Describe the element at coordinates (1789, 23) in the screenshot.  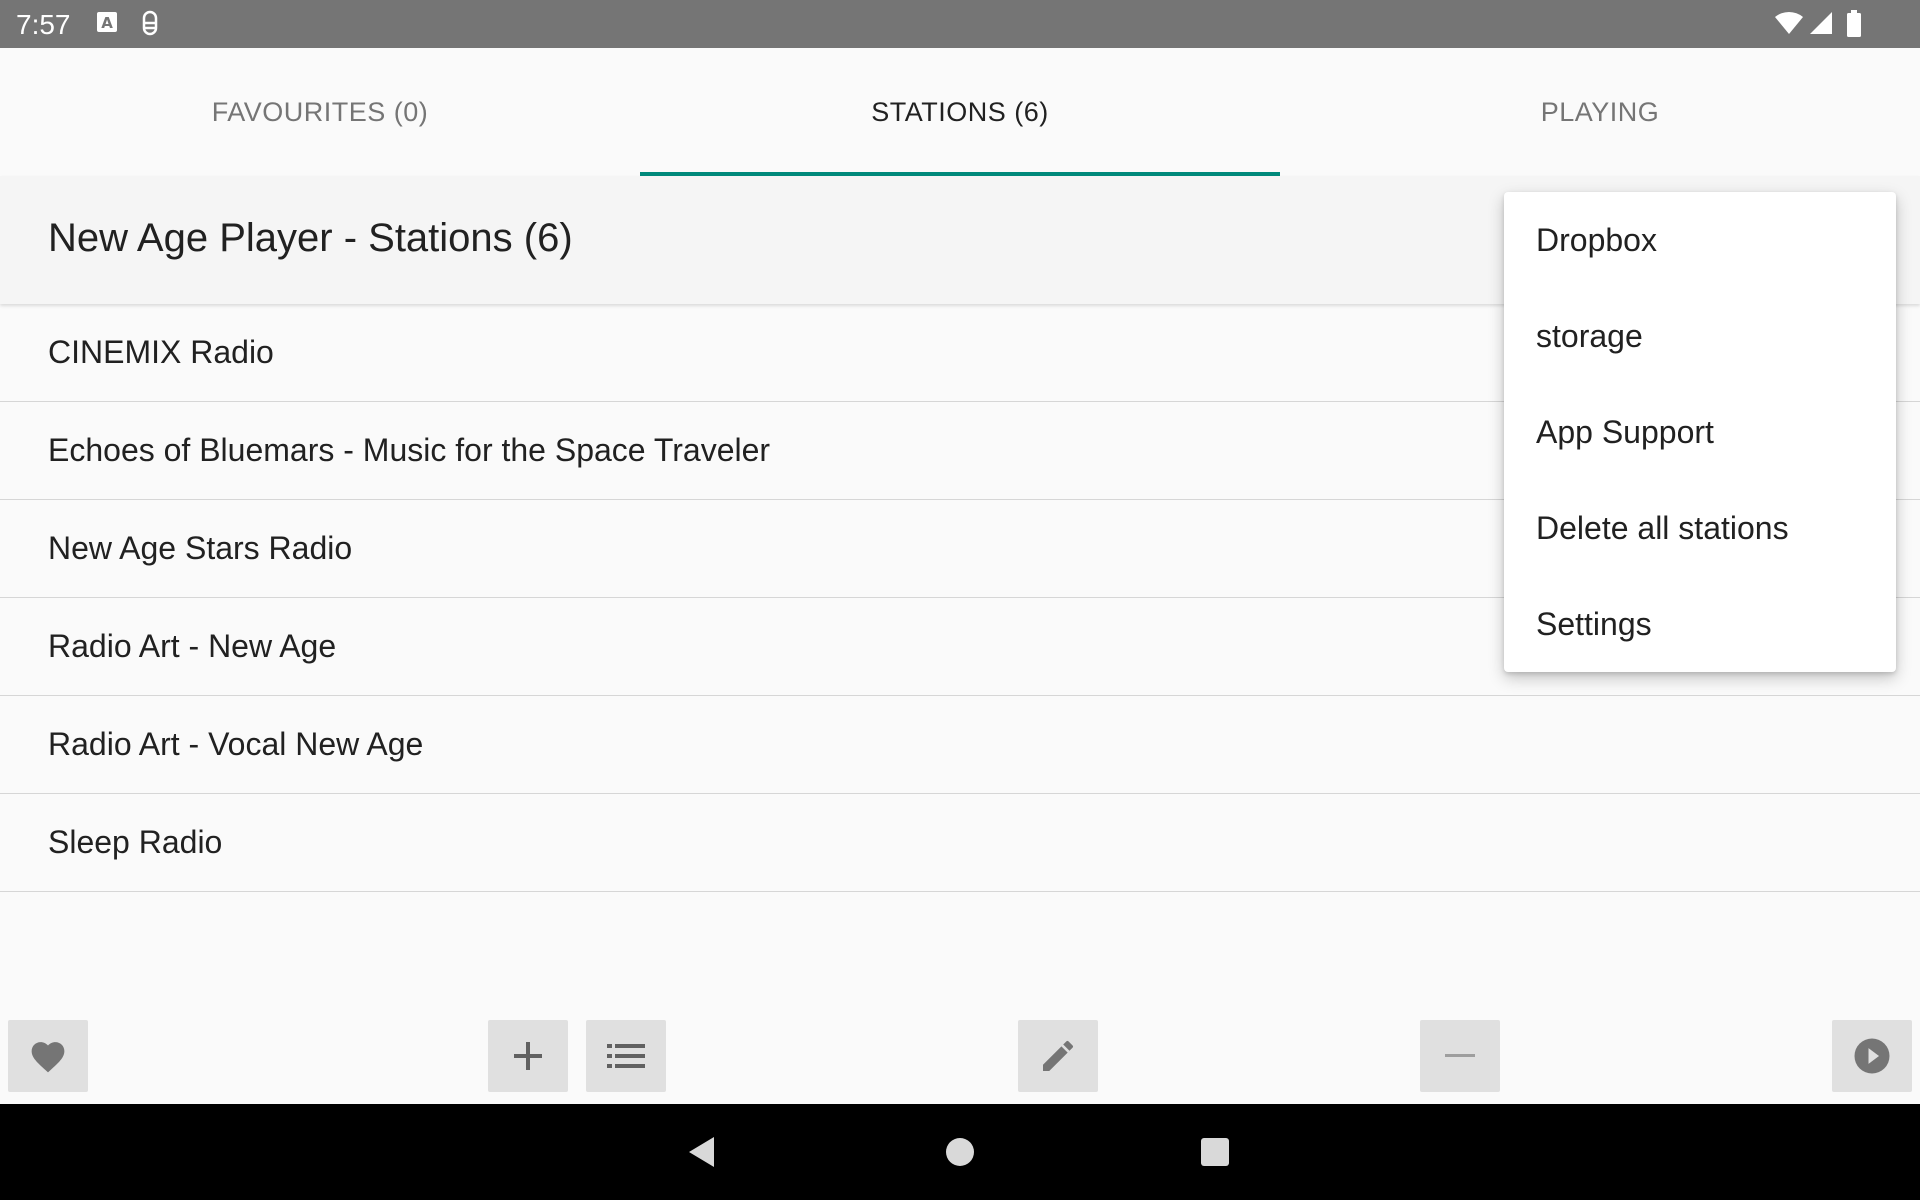
I see `wifi-icon` at that location.